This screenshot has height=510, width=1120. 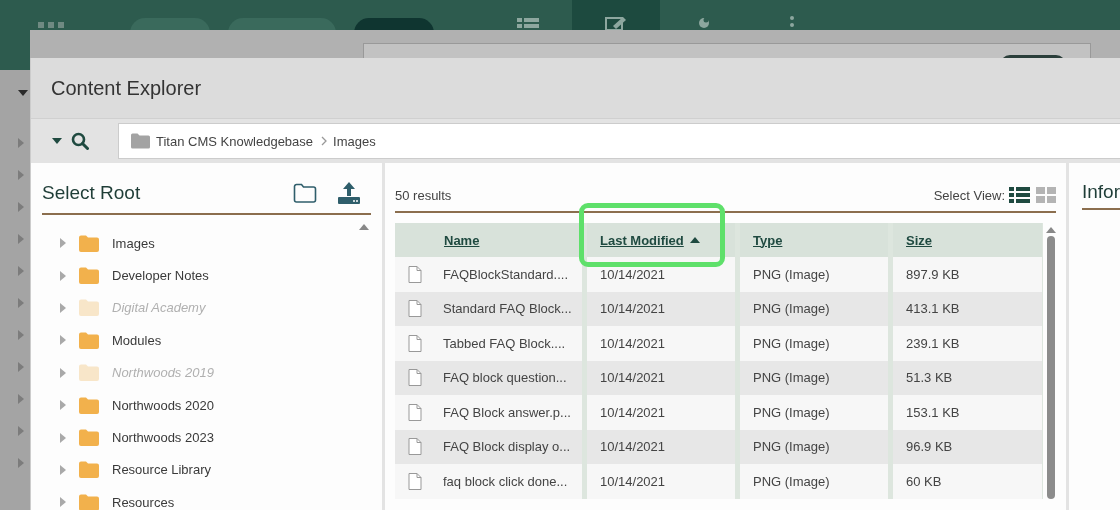 What do you see at coordinates (355, 141) in the screenshot?
I see `breadcrumb-link: Images` at bounding box center [355, 141].